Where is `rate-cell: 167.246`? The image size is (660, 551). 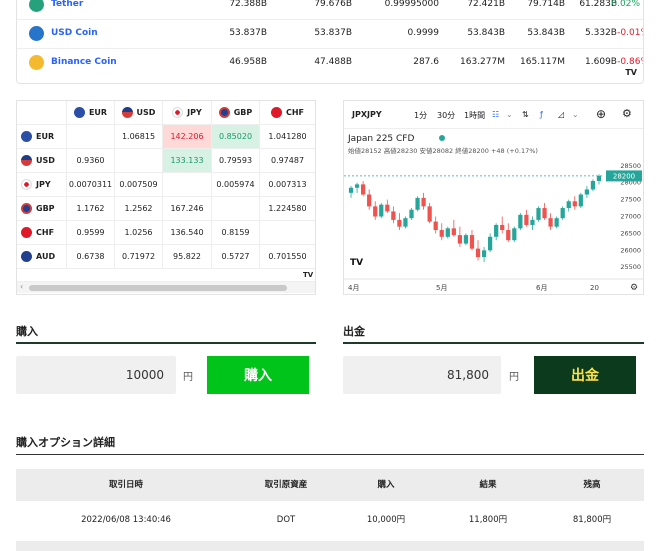
rate-cell: 167.246 is located at coordinates (187, 209).